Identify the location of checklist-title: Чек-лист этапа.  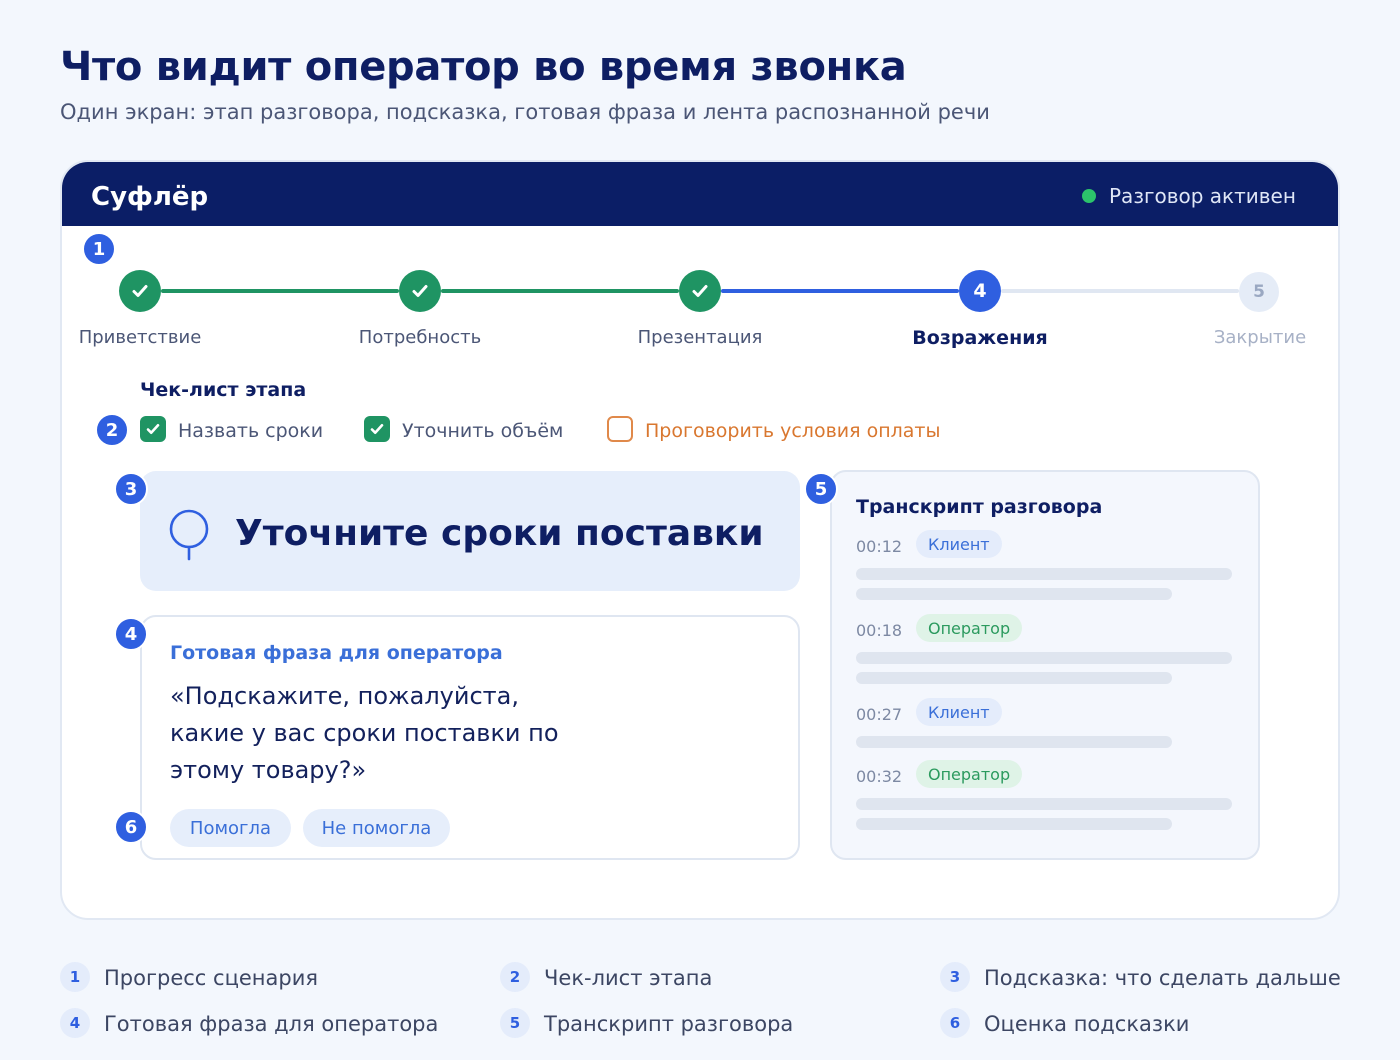
(223, 390).